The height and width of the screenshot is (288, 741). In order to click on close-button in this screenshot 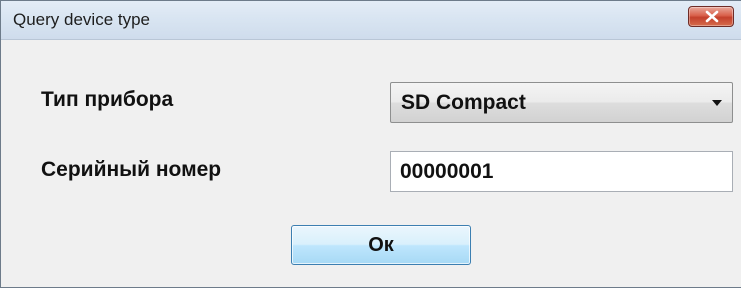, I will do `click(711, 16)`.